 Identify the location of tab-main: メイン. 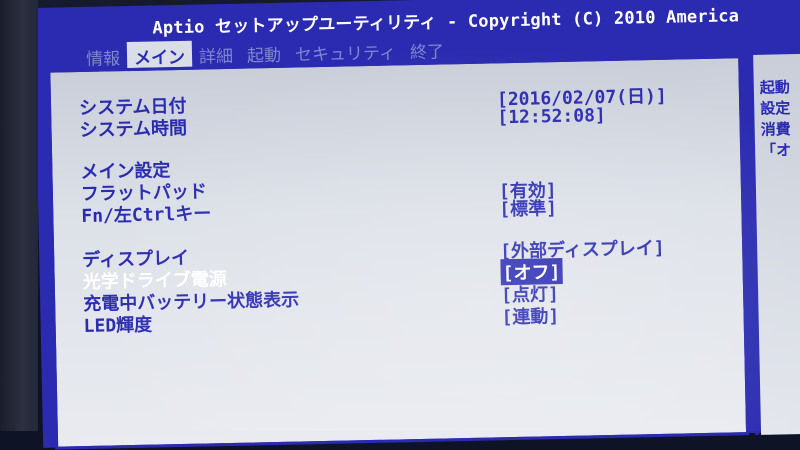
(159, 54).